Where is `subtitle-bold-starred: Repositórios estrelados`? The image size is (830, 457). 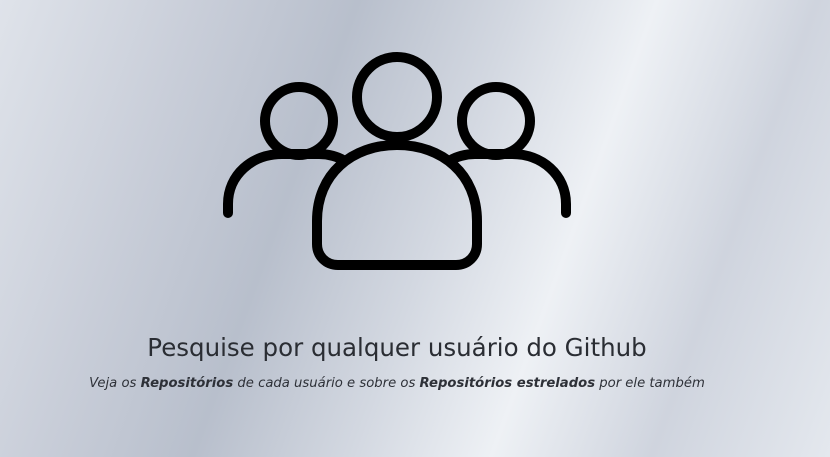 subtitle-bold-starred: Repositórios estrelados is located at coordinates (507, 383).